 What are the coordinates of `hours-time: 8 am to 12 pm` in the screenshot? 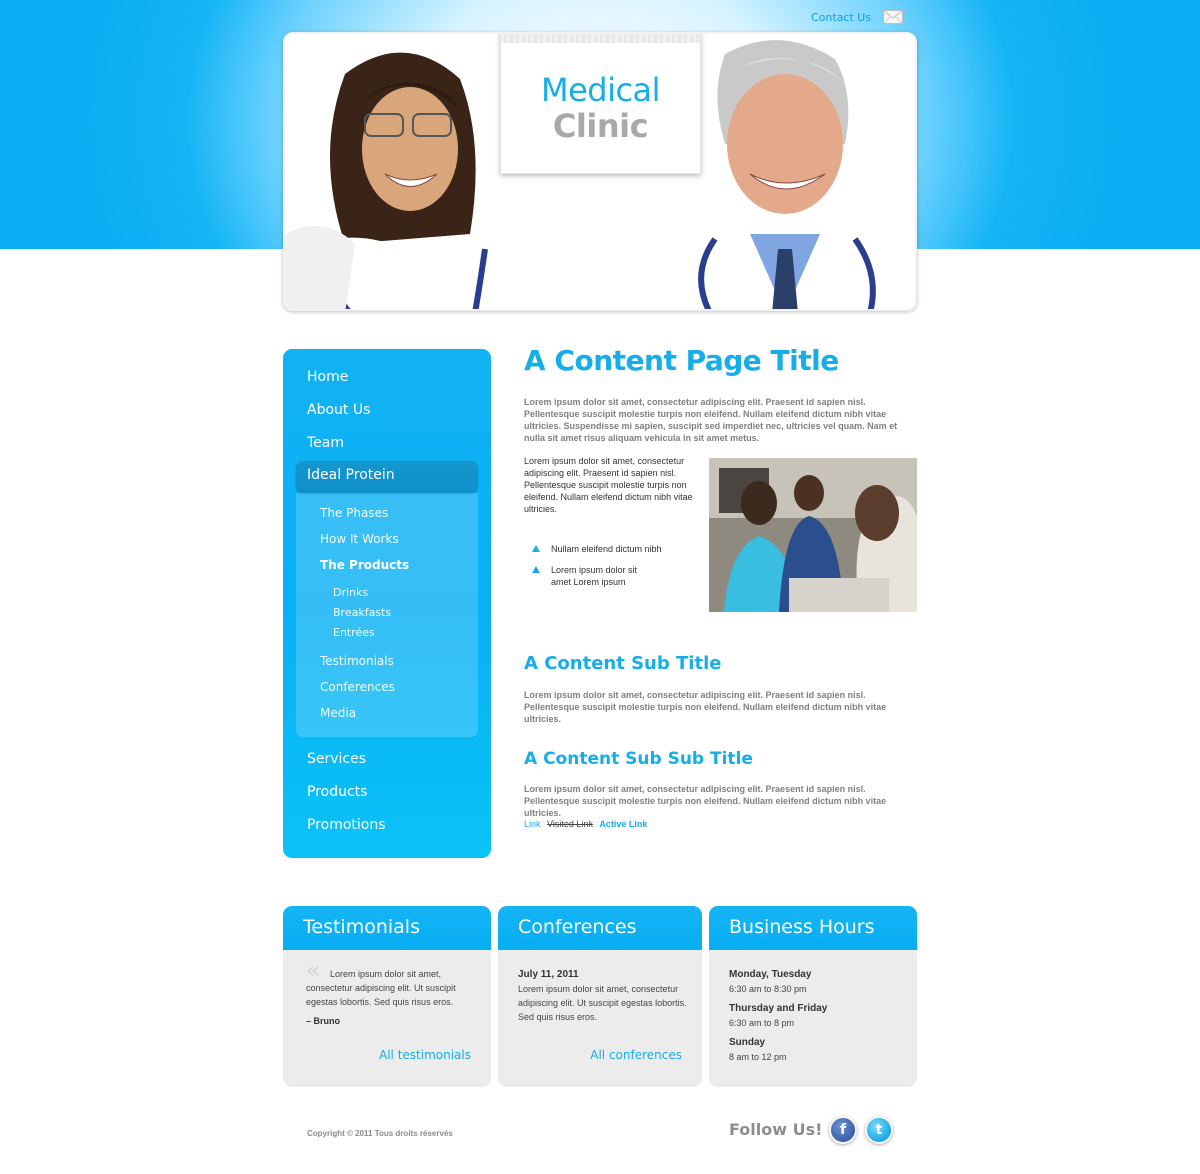 It's located at (758, 1057).